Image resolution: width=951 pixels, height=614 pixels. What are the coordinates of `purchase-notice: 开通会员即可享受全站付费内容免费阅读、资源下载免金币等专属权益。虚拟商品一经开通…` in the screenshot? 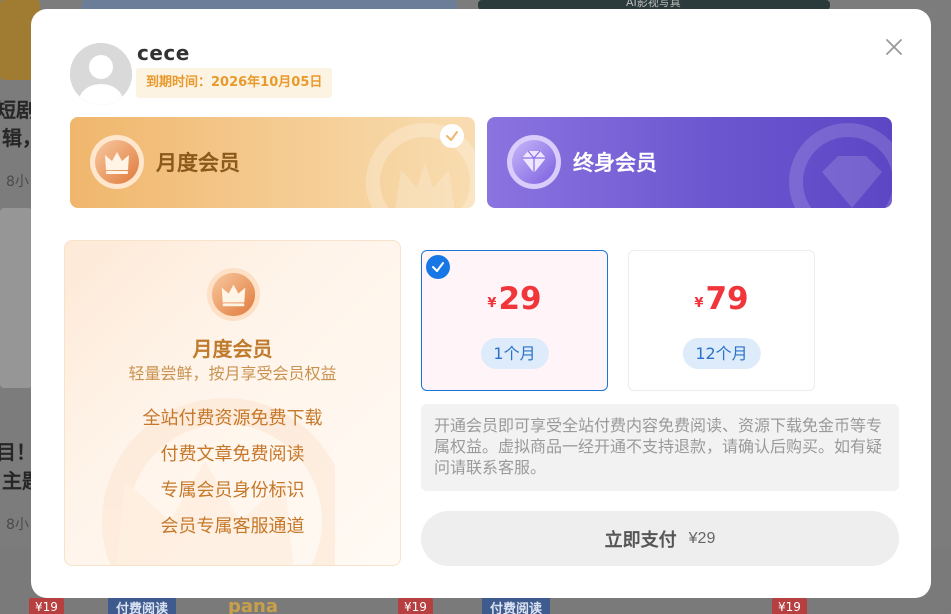 It's located at (660, 447).